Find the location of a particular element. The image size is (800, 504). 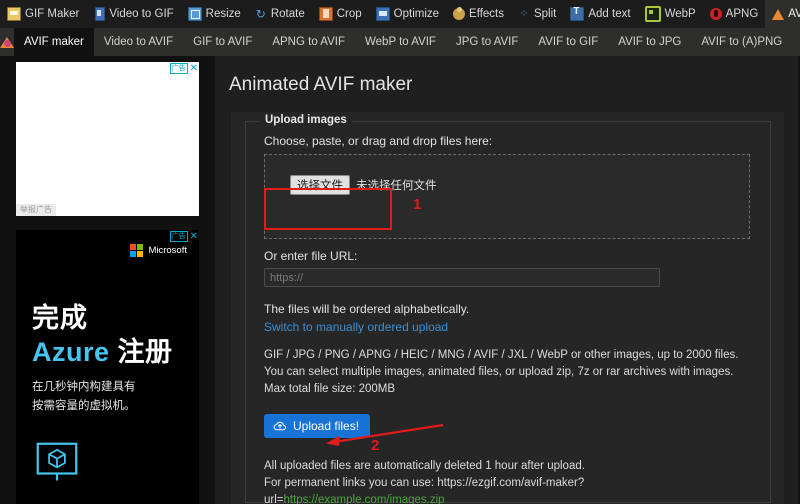

optimize-icon is located at coordinates (382, 14).